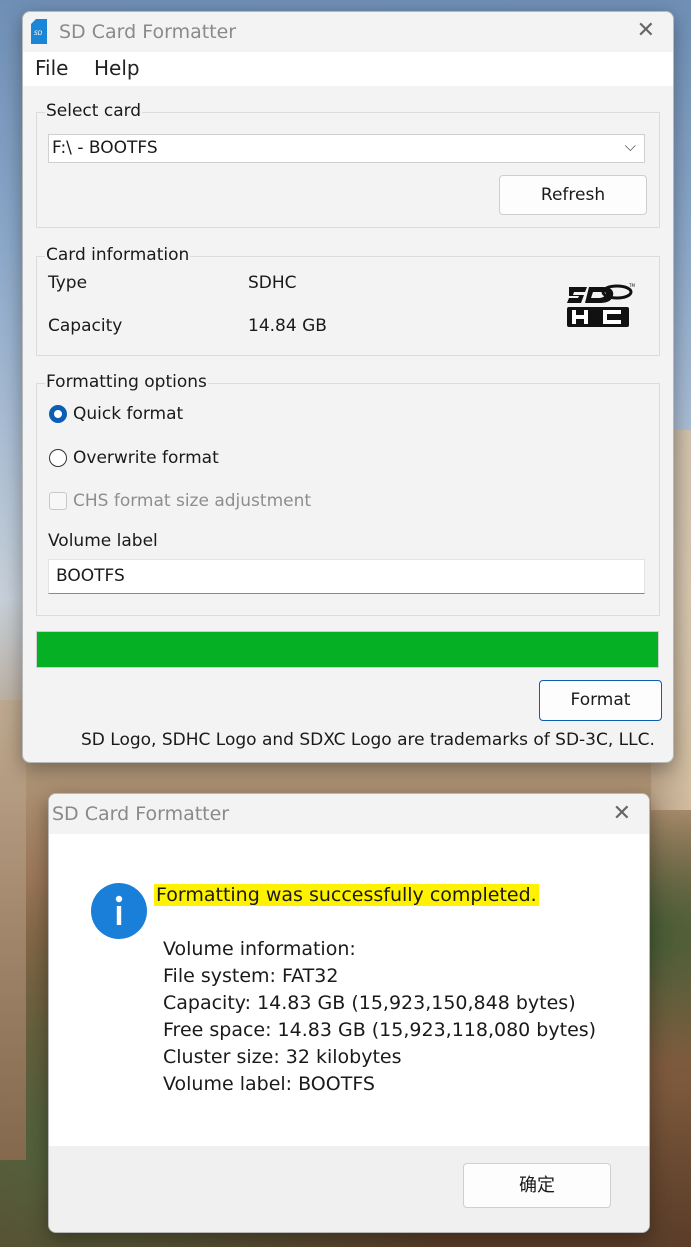 This screenshot has width=691, height=1247. What do you see at coordinates (631, 285) in the screenshot?
I see `svg-text: TM` at bounding box center [631, 285].